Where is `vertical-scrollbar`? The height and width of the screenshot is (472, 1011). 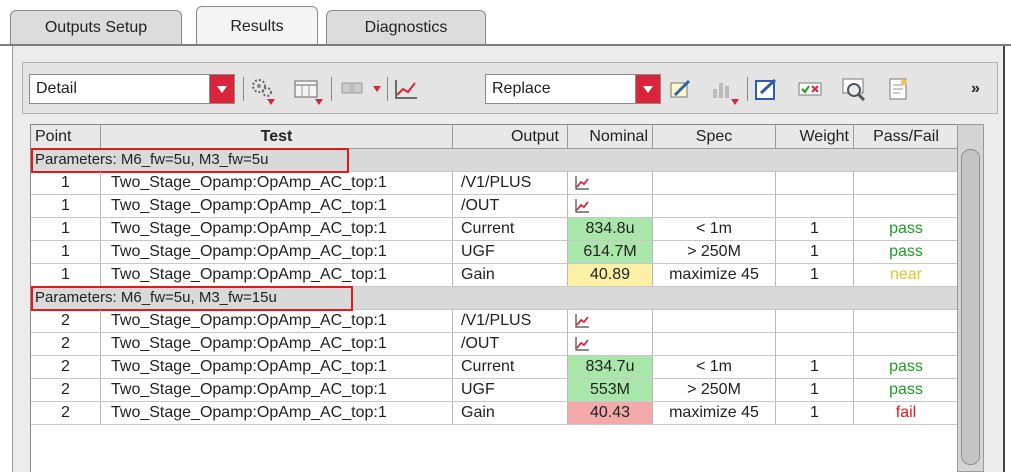 vertical-scrollbar is located at coordinates (970, 298).